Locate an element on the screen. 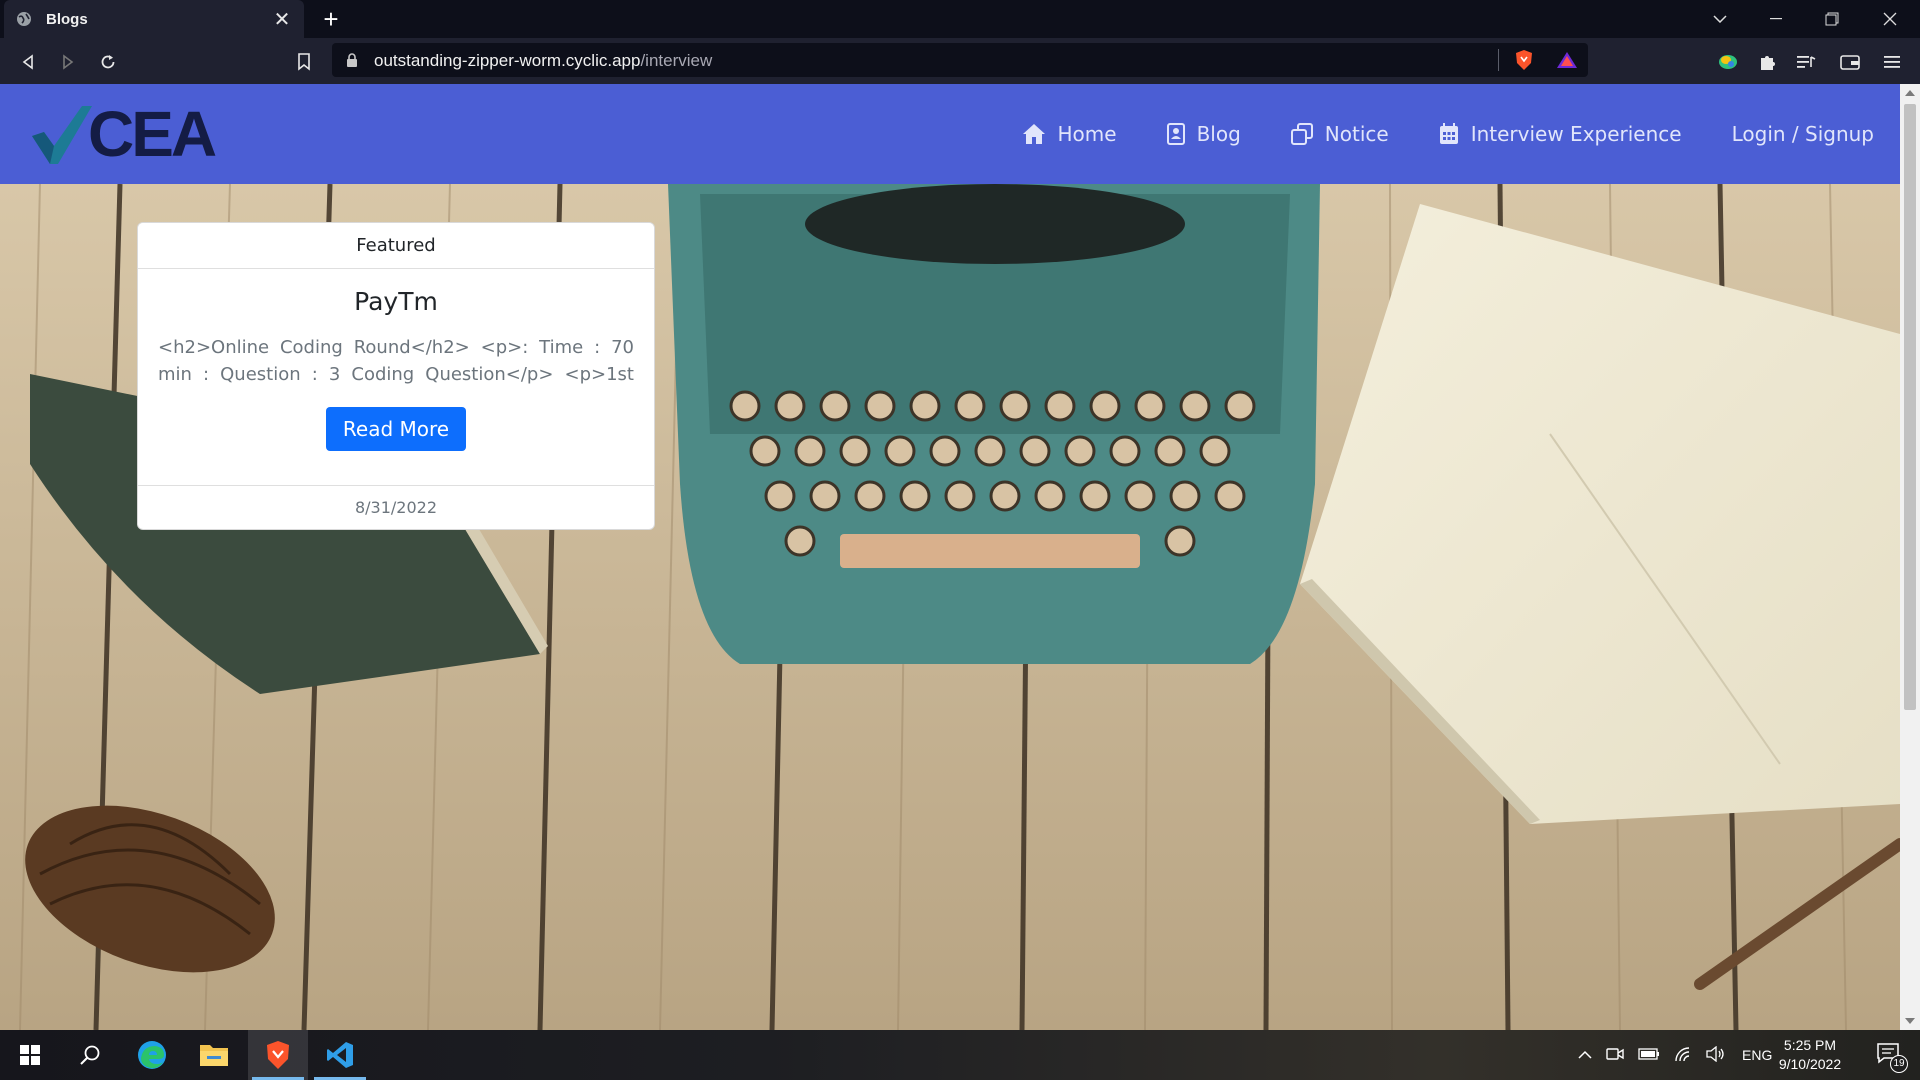 The height and width of the screenshot is (1080, 1920). vscode-icon is located at coordinates (340, 1055).